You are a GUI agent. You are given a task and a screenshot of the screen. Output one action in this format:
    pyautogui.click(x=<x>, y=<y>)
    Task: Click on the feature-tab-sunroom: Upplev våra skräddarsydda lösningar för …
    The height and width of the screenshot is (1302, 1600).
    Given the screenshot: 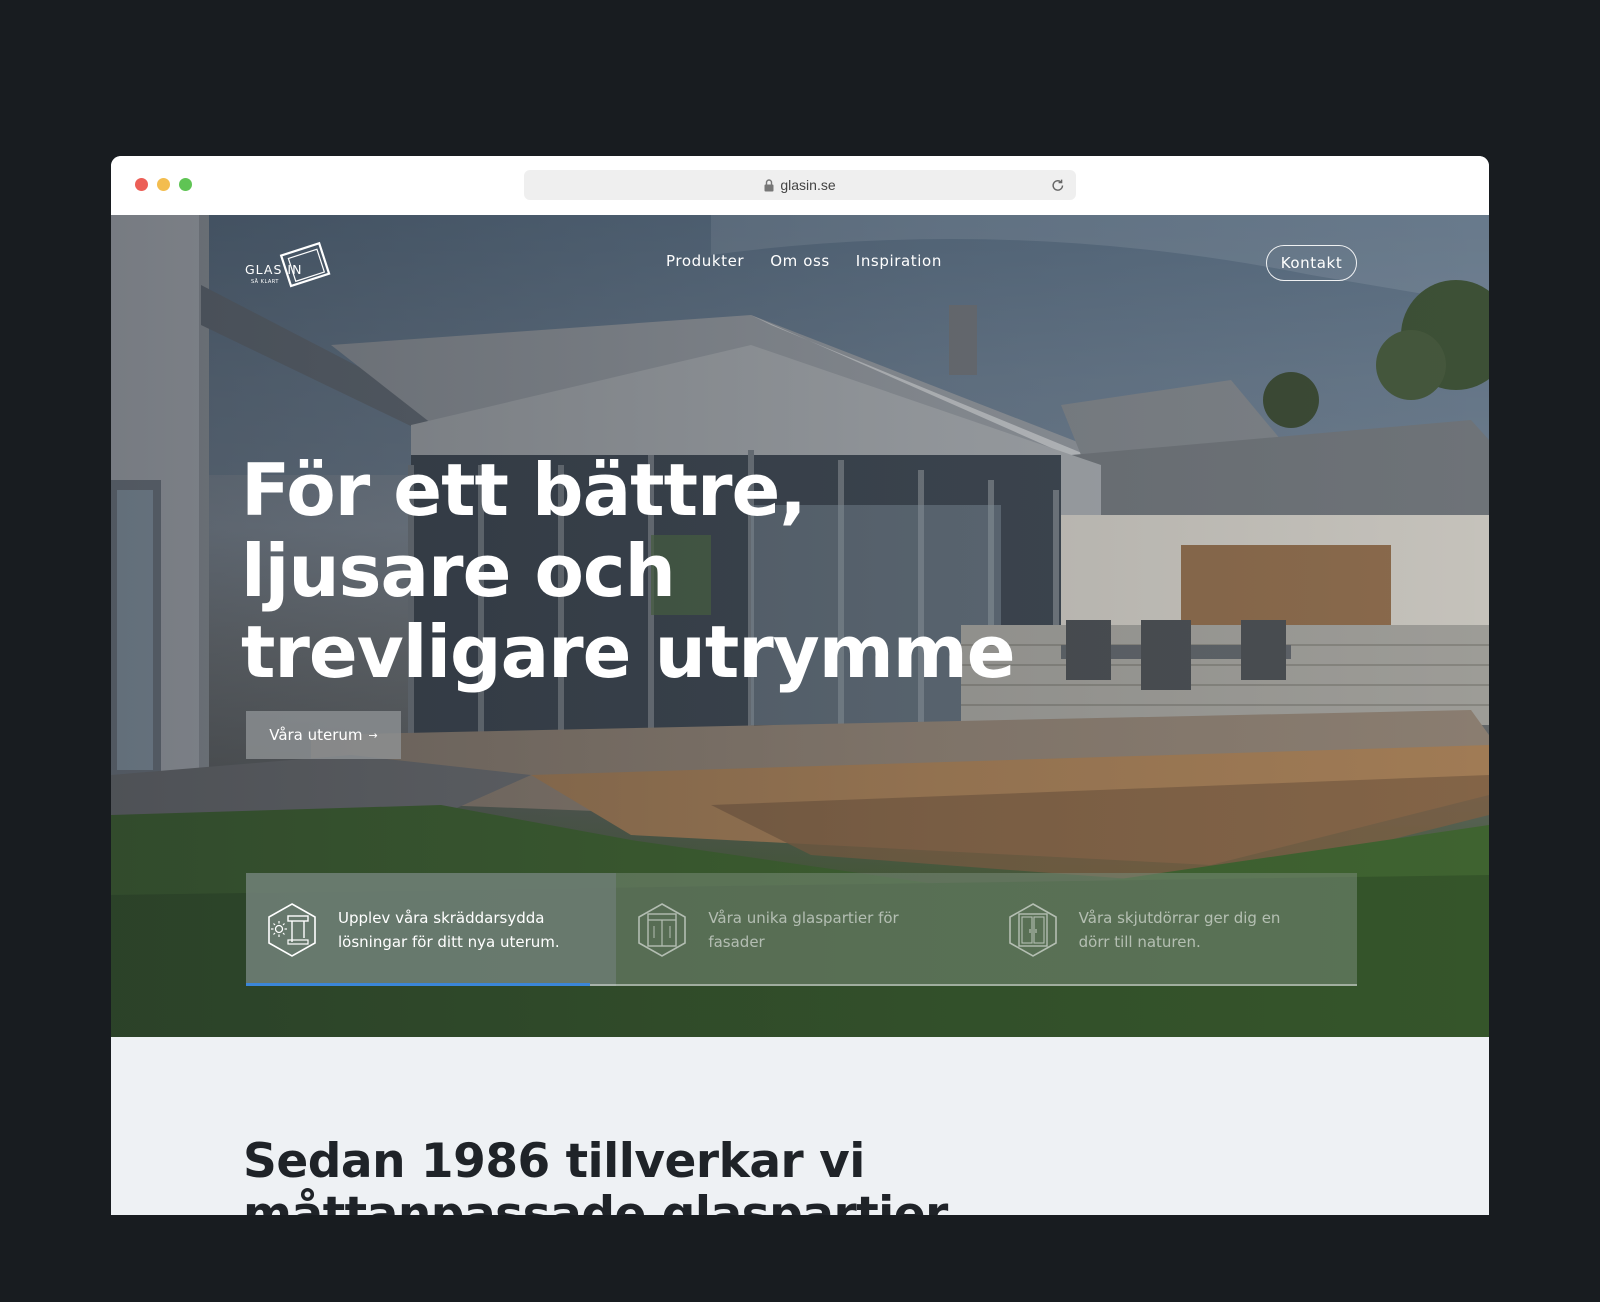 What is the action you would take?
    pyautogui.click(x=431, y=929)
    